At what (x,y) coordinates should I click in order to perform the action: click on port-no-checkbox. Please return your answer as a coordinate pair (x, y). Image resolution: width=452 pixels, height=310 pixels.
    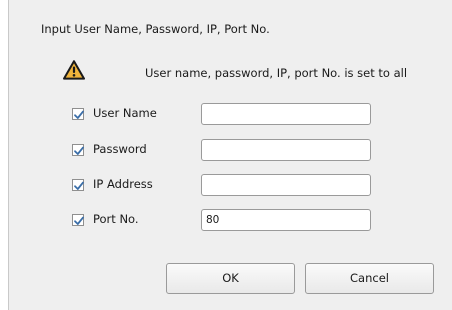
    Looking at the image, I should click on (78, 220).